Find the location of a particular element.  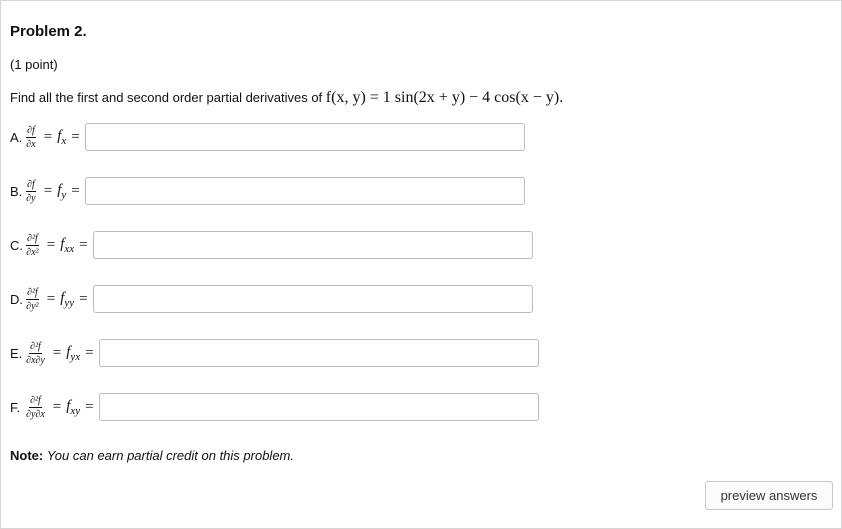

part-letter: A. is located at coordinates (16, 137).